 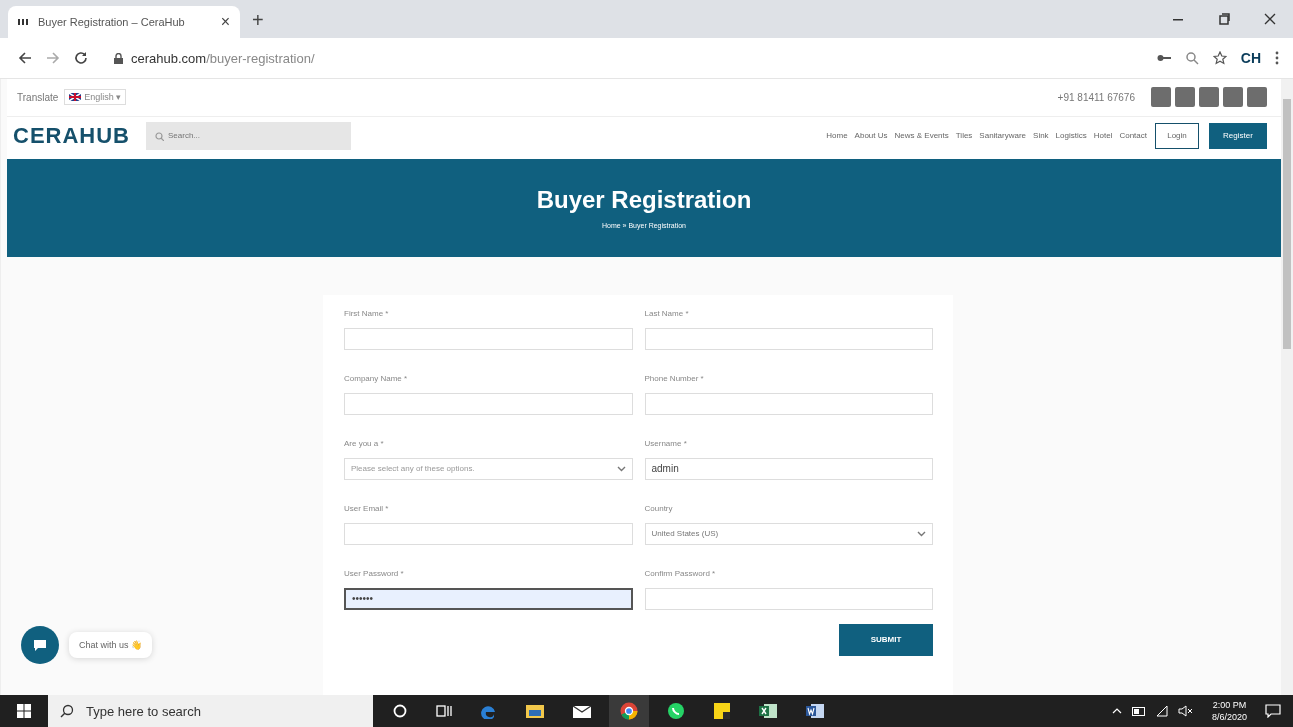 I want to click on field-label: Country, so click(x=659, y=508).